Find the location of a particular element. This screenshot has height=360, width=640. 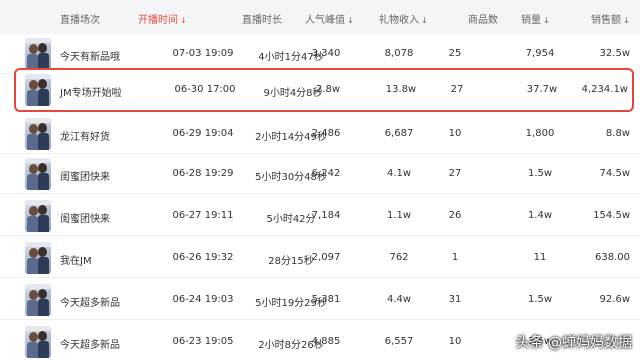

gift-income: 762 is located at coordinates (399, 257).